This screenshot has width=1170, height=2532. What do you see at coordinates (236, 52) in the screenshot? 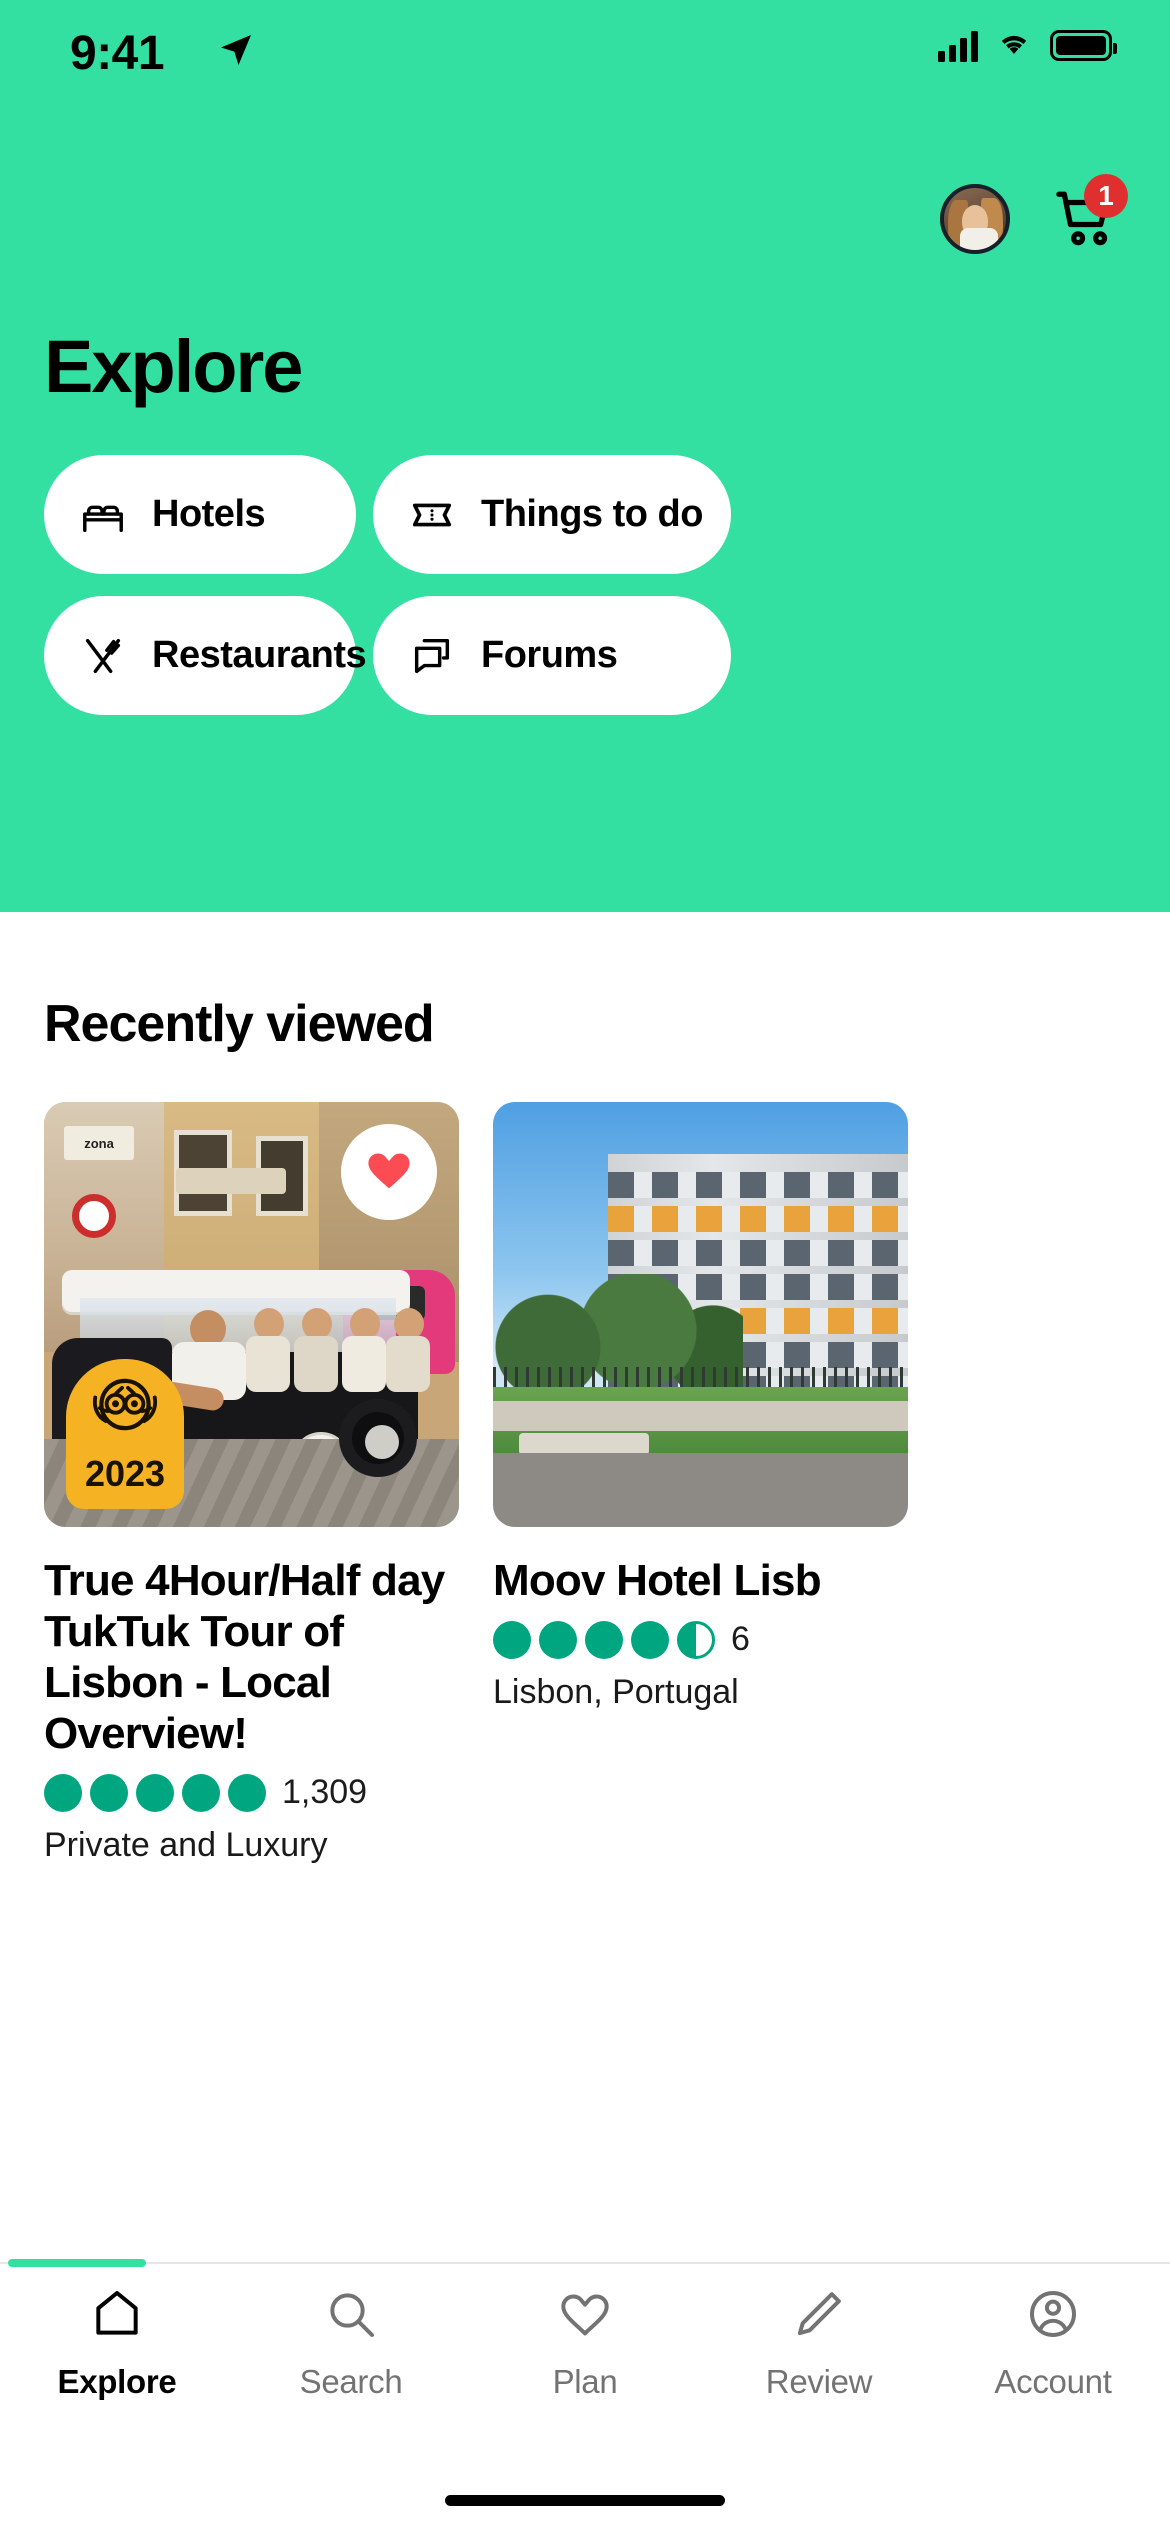
I see `location-arrow-icon` at bounding box center [236, 52].